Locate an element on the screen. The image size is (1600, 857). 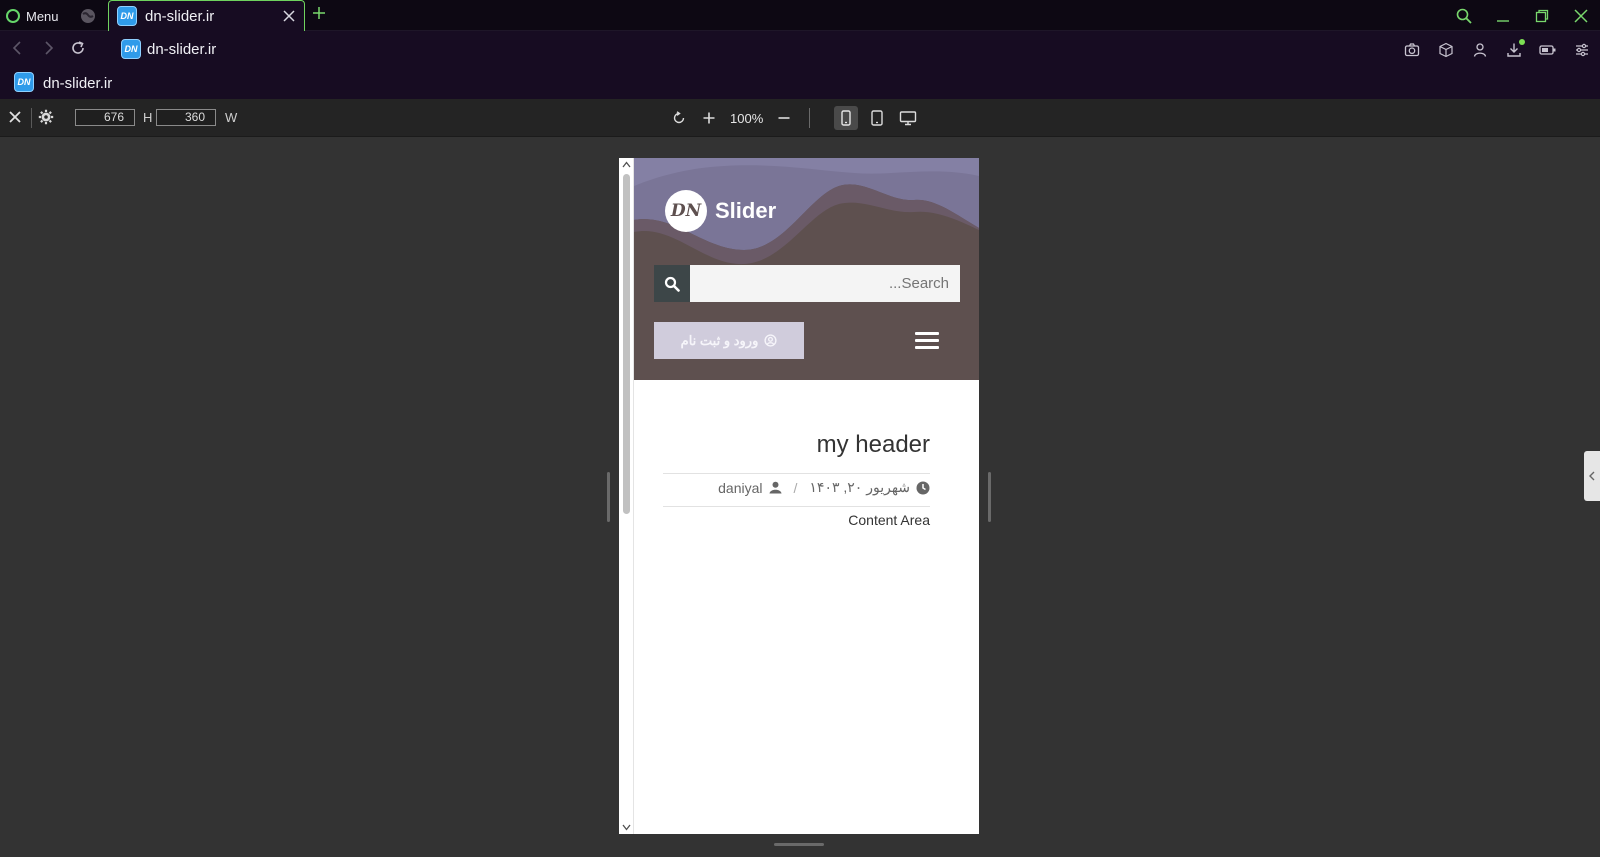
height-label: H is located at coordinates (148, 117).